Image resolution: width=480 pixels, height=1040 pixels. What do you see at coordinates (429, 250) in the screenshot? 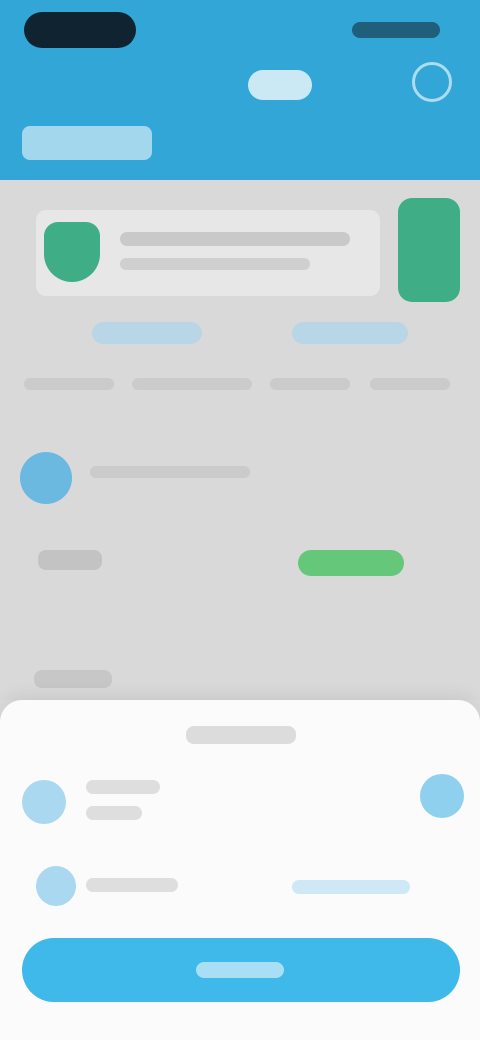
I see `banner-action-button` at bounding box center [429, 250].